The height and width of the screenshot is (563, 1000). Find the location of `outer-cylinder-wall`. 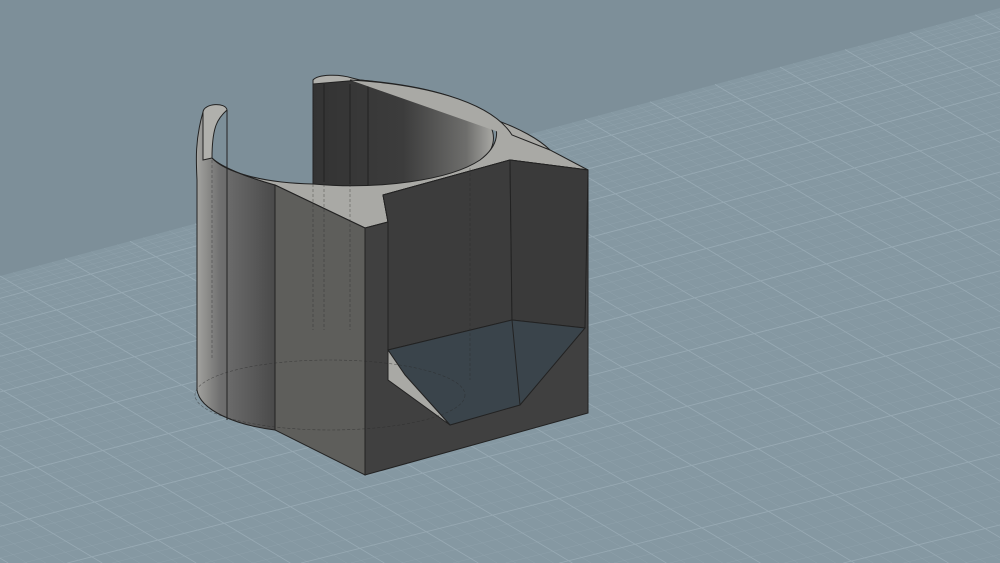

outer-cylinder-wall is located at coordinates (235, 271).